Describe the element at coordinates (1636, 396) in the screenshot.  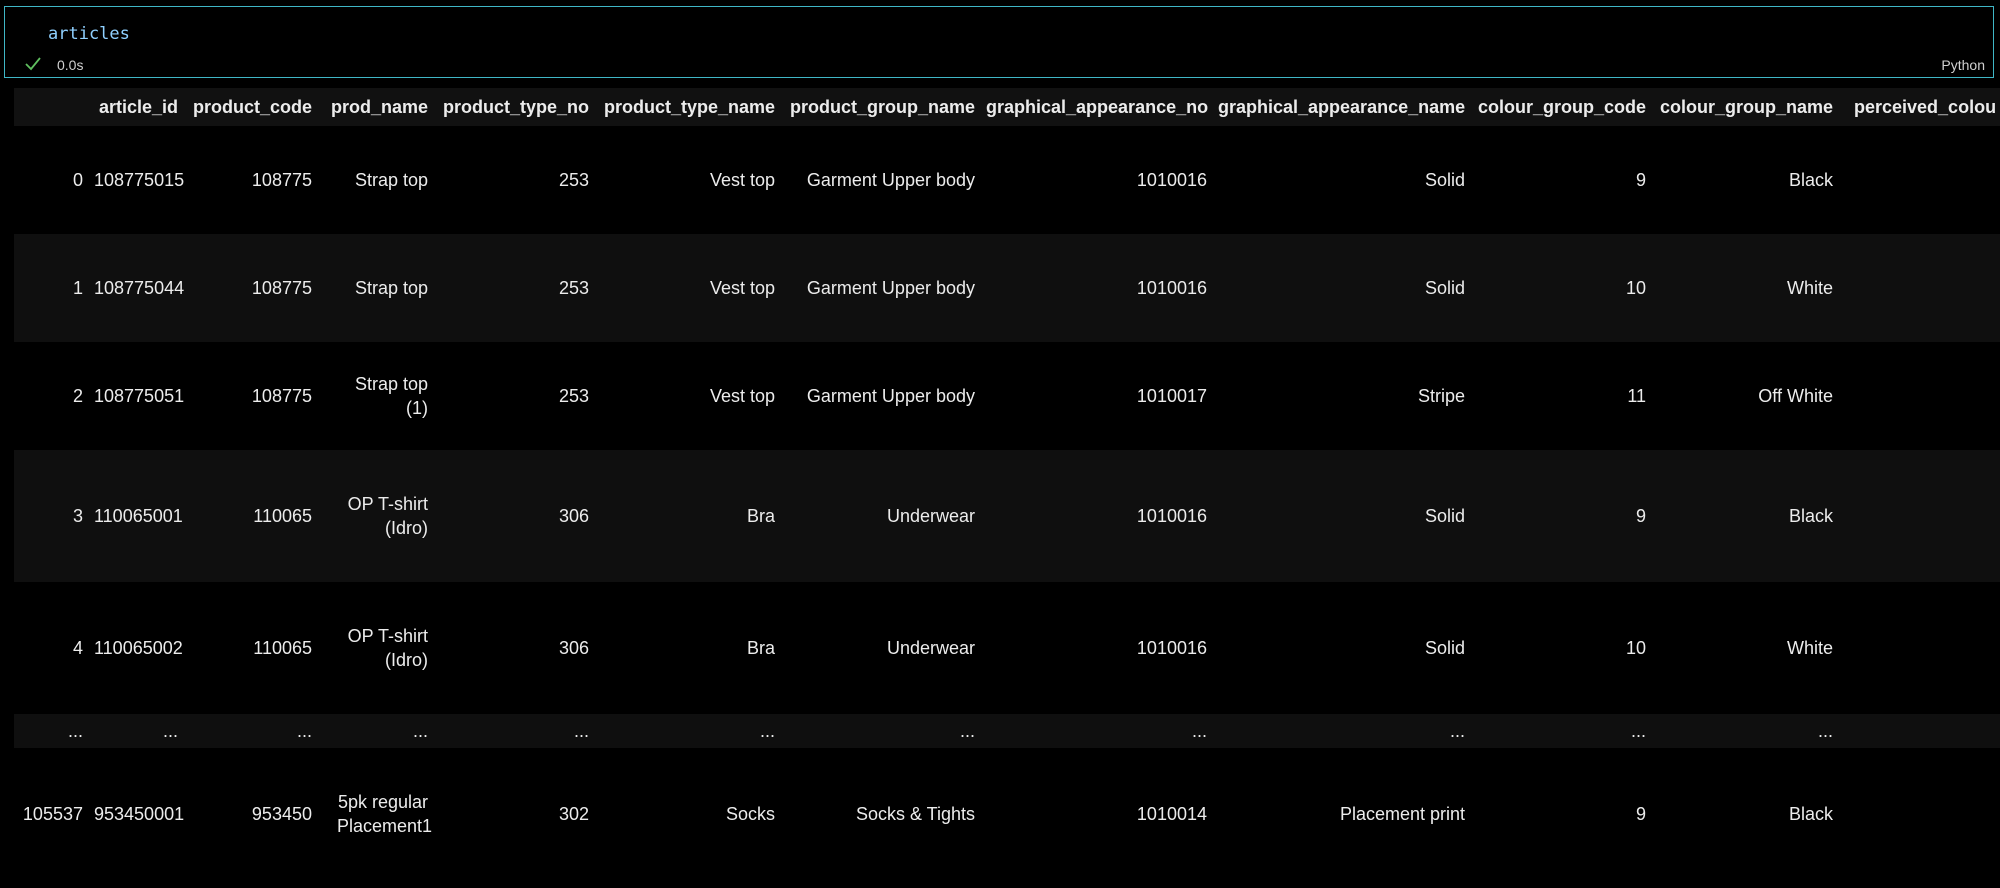
I see `table-cell: 11` at that location.